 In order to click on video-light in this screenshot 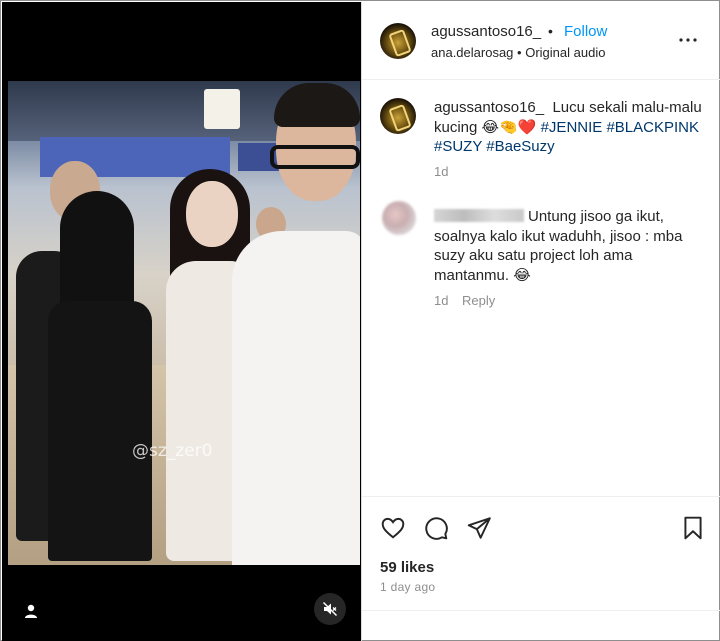, I will do `click(222, 109)`.